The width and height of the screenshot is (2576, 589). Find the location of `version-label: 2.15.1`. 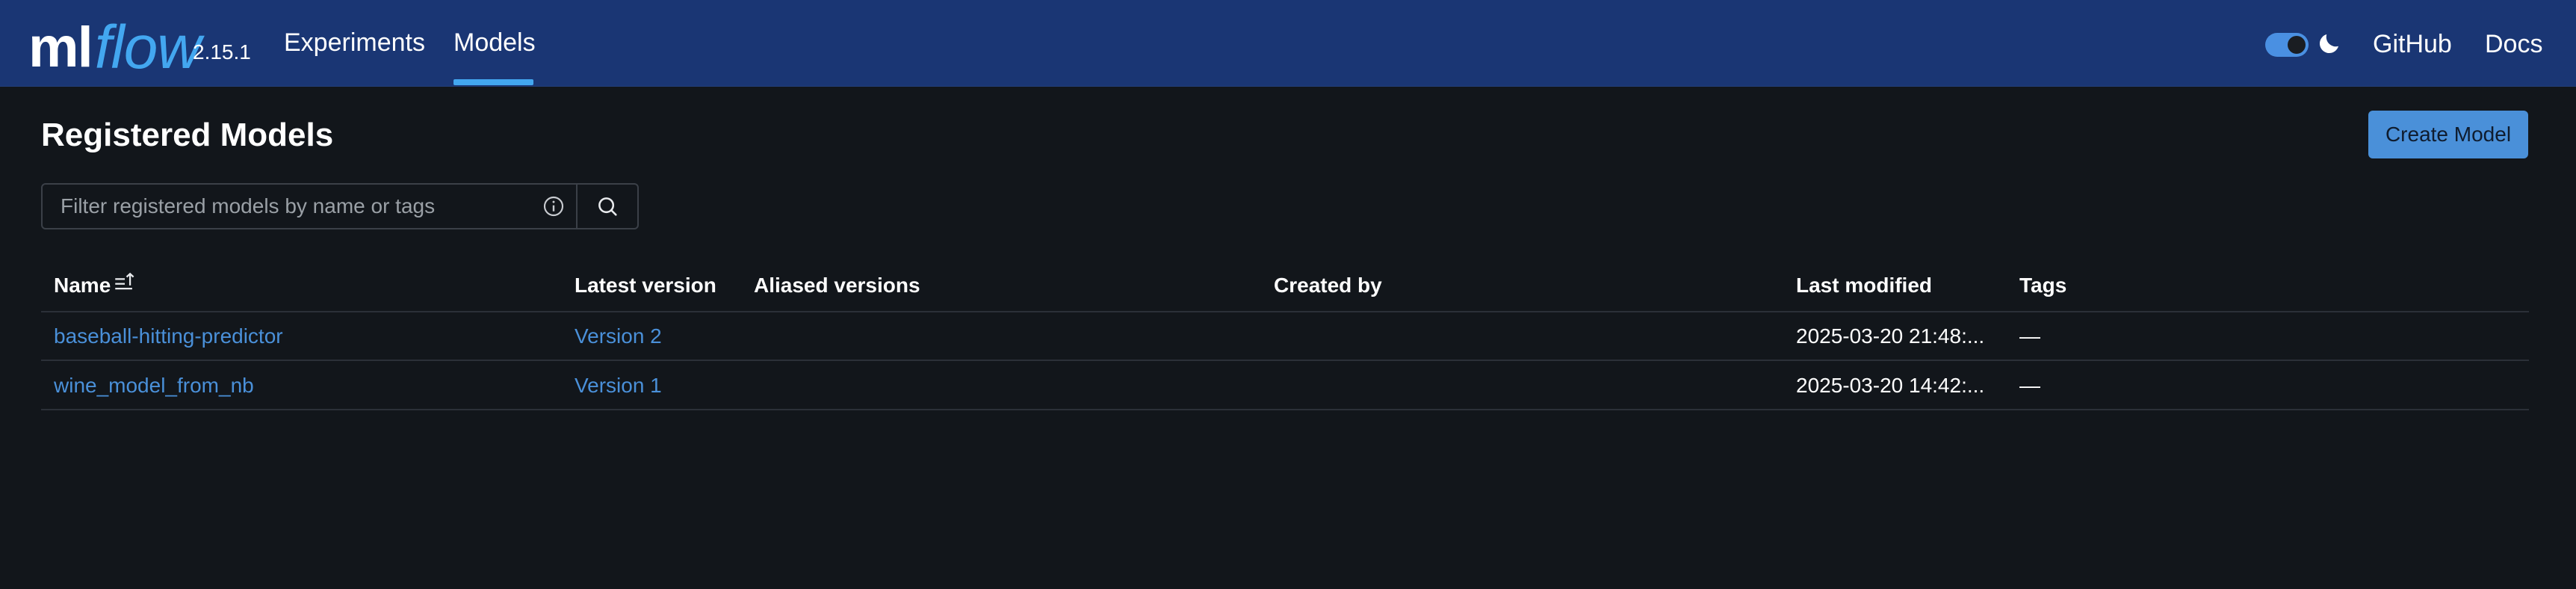

version-label: 2.15.1 is located at coordinates (222, 52).